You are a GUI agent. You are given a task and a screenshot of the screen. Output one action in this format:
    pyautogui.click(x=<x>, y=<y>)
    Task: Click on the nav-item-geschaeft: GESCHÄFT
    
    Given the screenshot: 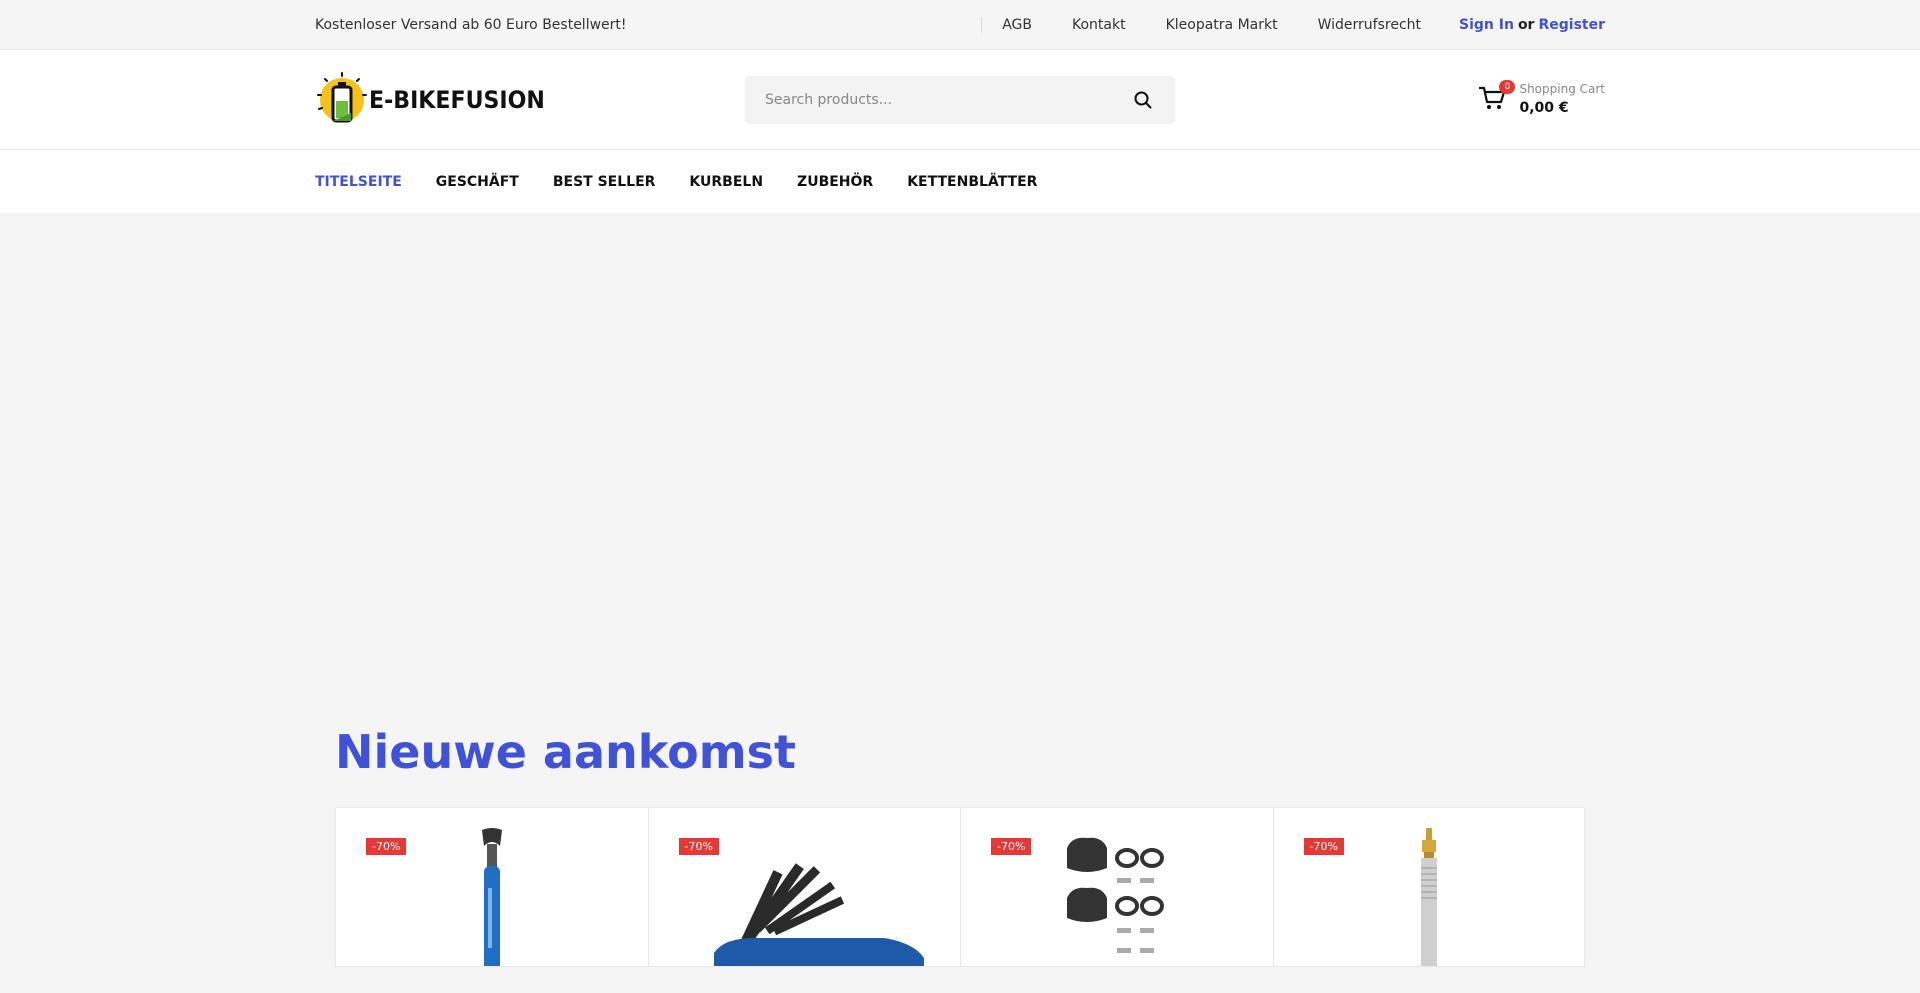 What is the action you would take?
    pyautogui.click(x=477, y=182)
    